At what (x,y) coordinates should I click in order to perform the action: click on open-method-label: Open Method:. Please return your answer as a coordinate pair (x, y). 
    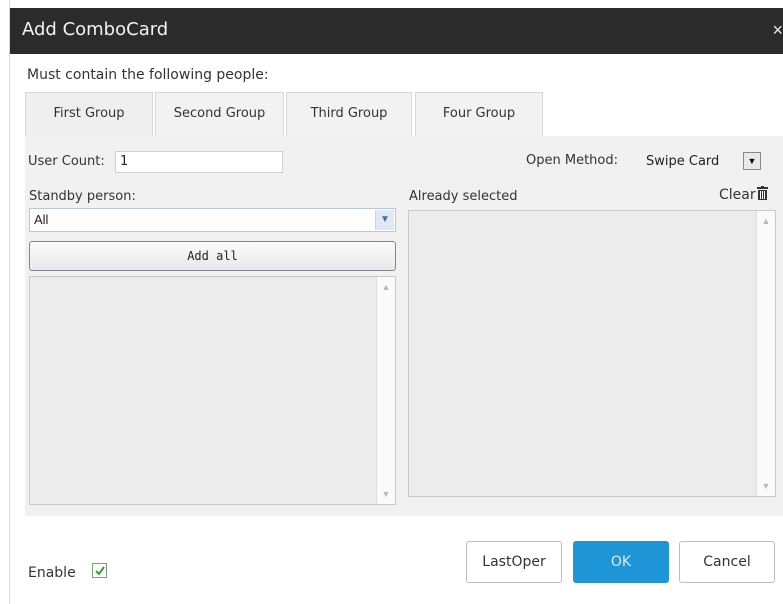
    Looking at the image, I should click on (572, 160).